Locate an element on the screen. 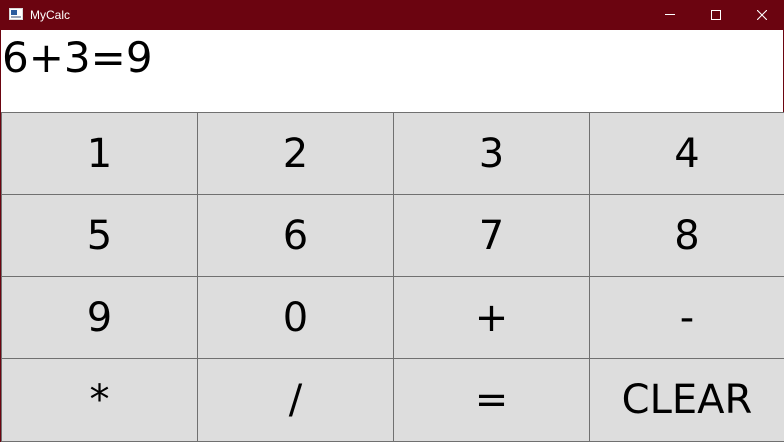  minimize-button is located at coordinates (670, 15).